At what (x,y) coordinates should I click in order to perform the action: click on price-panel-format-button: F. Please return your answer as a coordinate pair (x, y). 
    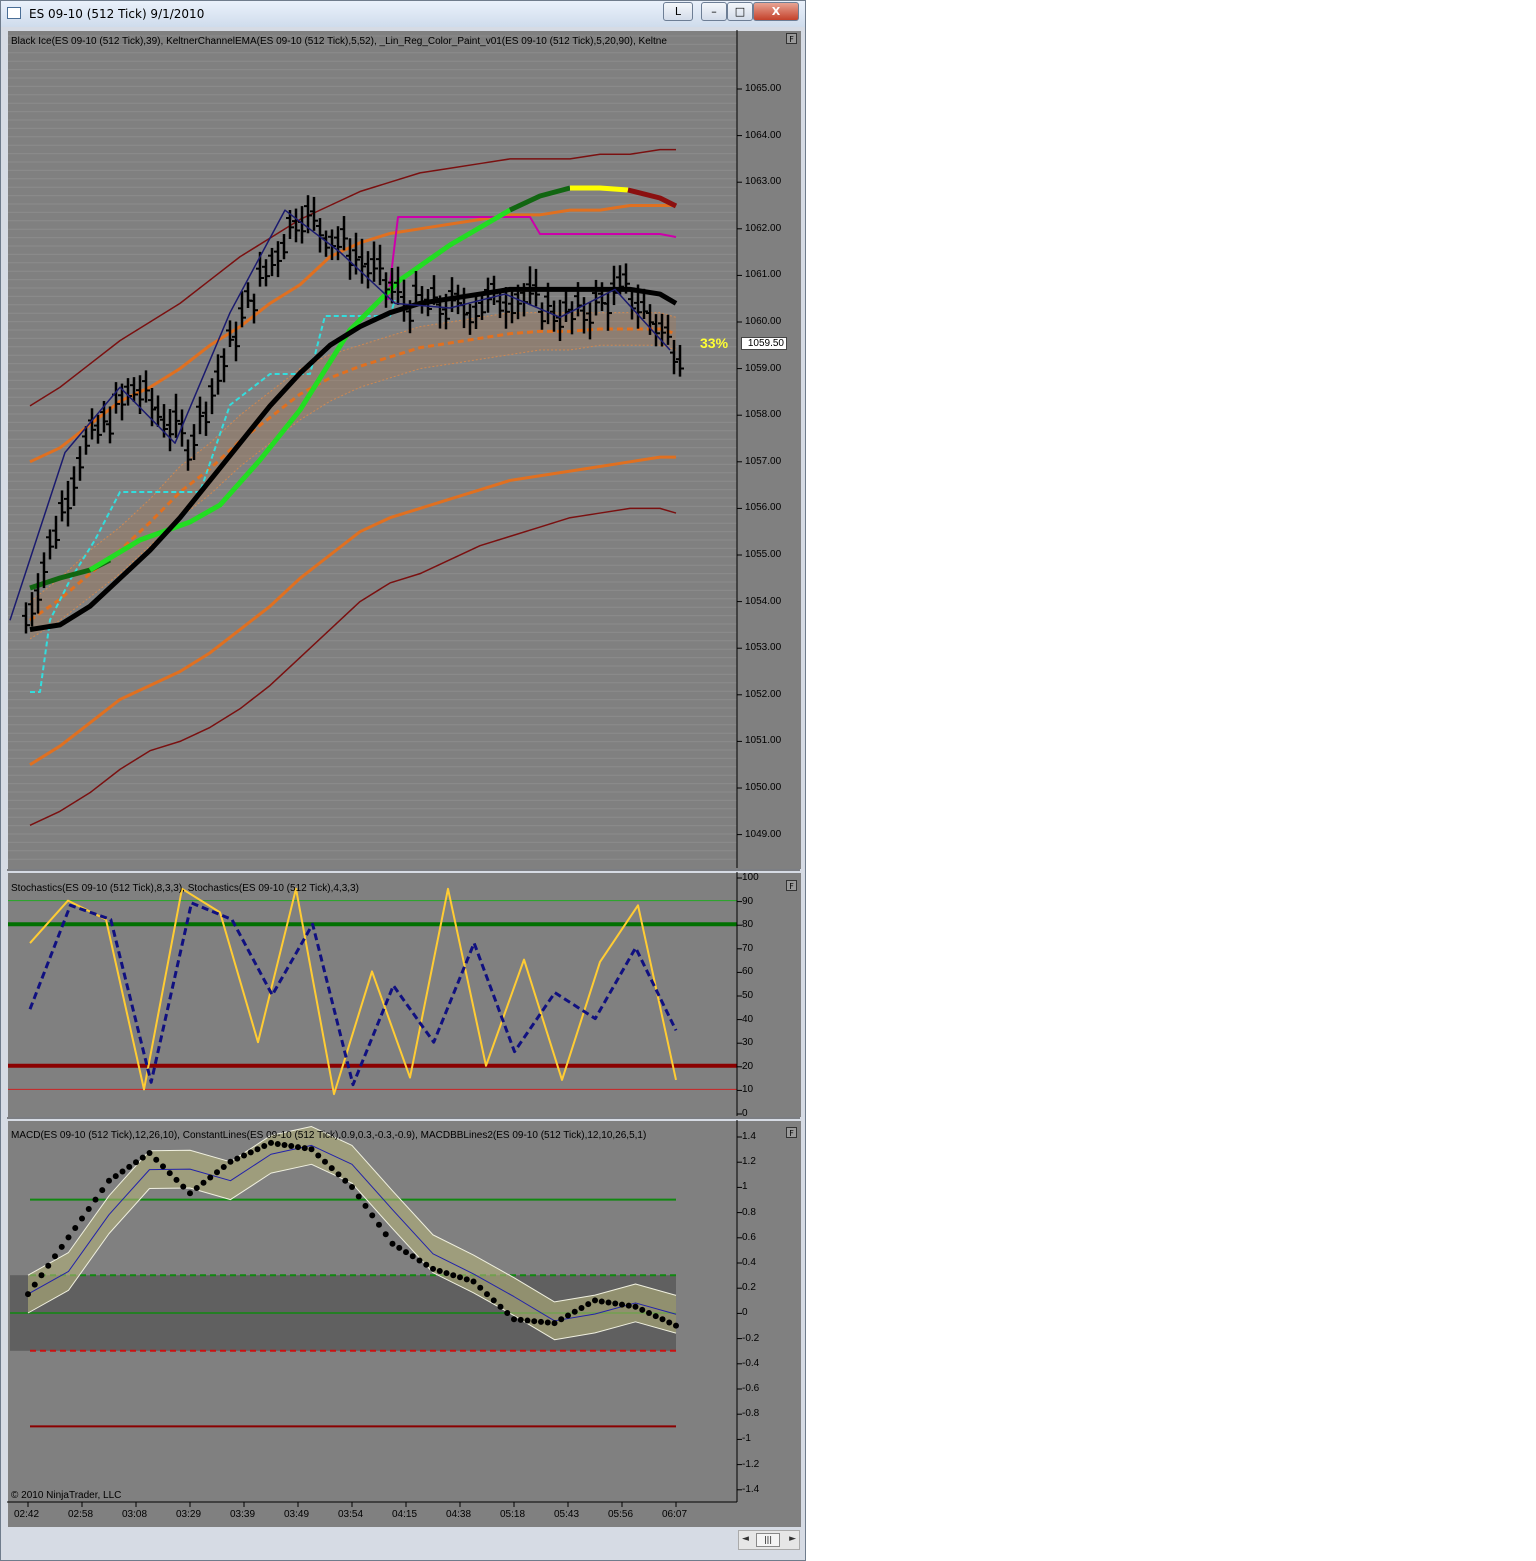
    Looking at the image, I should click on (791, 38).